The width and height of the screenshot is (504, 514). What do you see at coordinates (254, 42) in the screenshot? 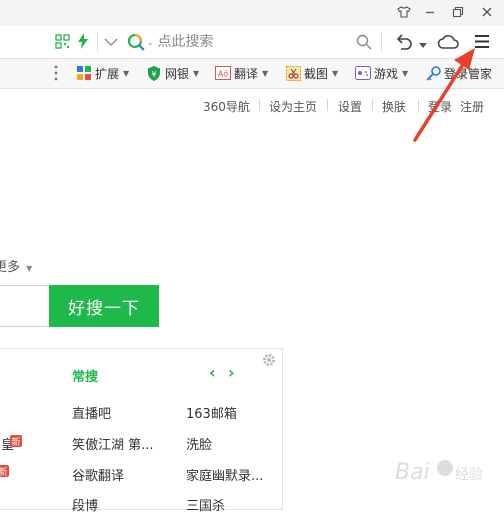
I see `search-input` at bounding box center [254, 42].